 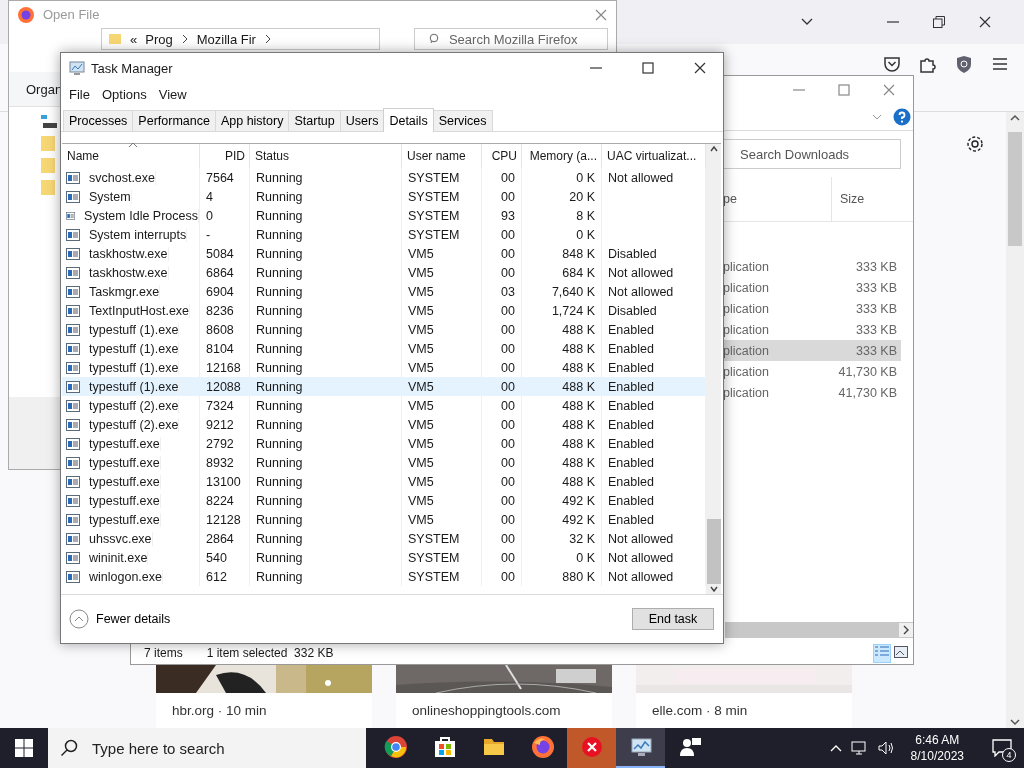 I want to click on process-name: Taskmgr.exe, so click(x=122, y=291).